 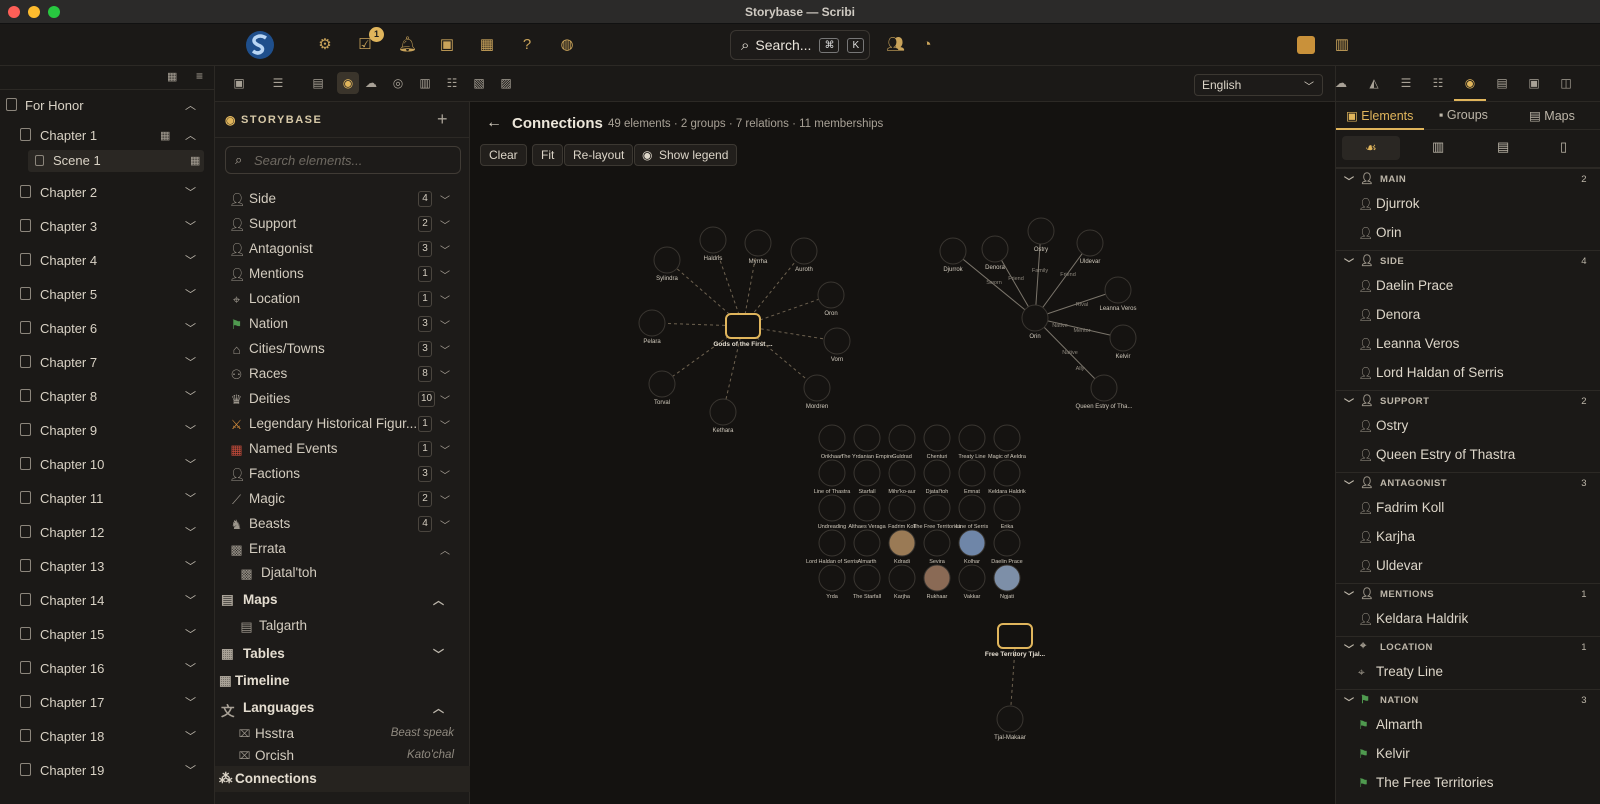 I want to click on element-group-header: ﹀ 👤︎ ANTAGONIST 3, so click(x=1468, y=482).